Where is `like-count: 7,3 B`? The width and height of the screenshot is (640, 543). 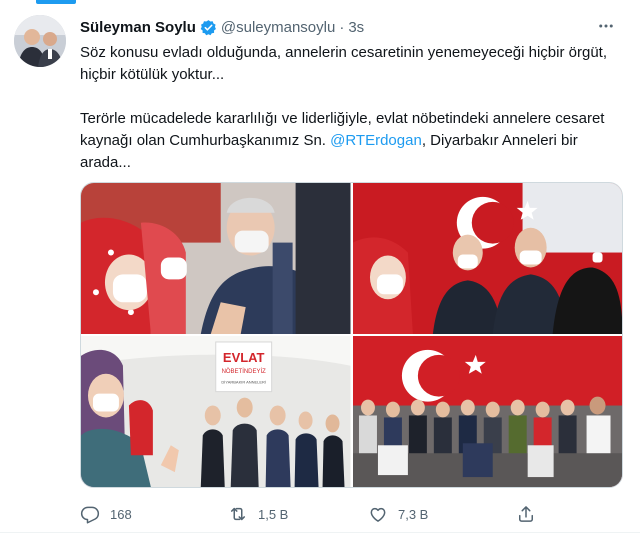
like-count: 7,3 B is located at coordinates (413, 514).